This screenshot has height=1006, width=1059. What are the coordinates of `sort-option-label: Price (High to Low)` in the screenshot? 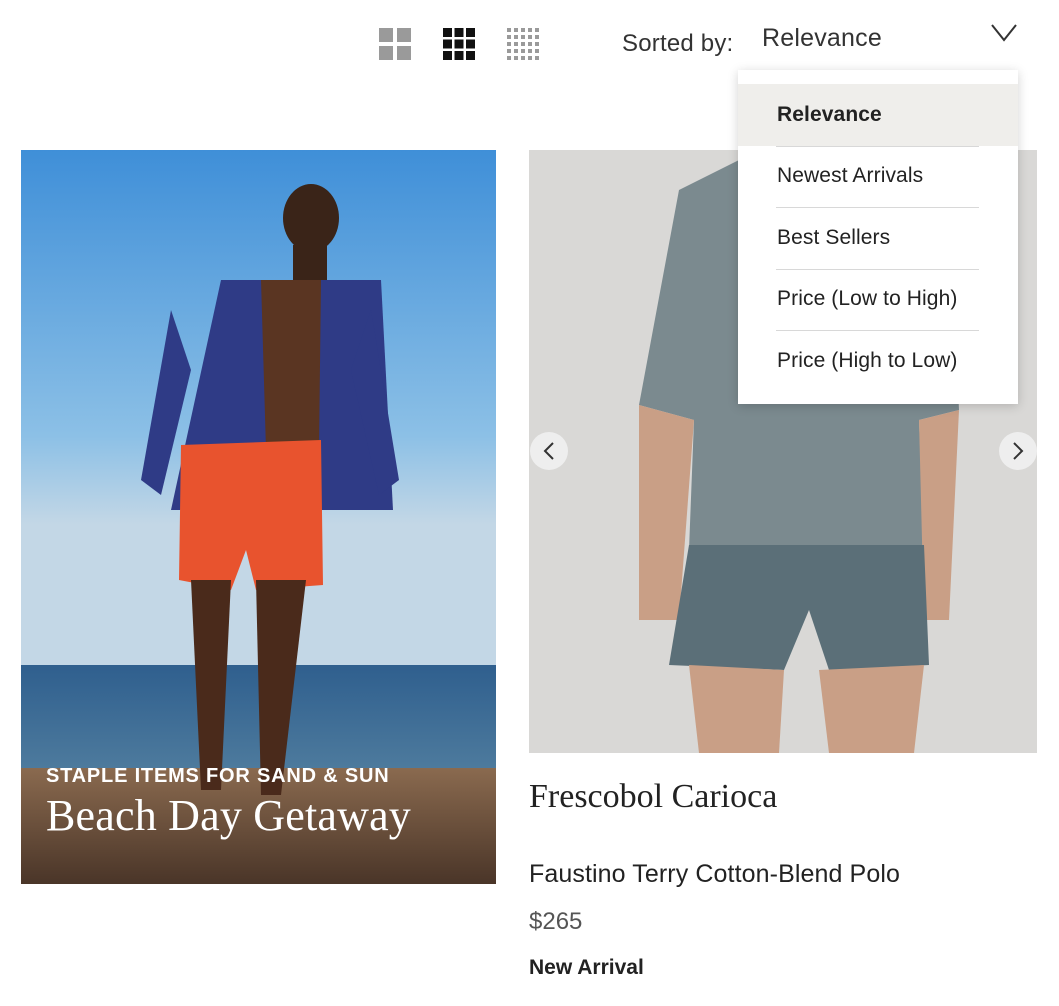 It's located at (867, 360).